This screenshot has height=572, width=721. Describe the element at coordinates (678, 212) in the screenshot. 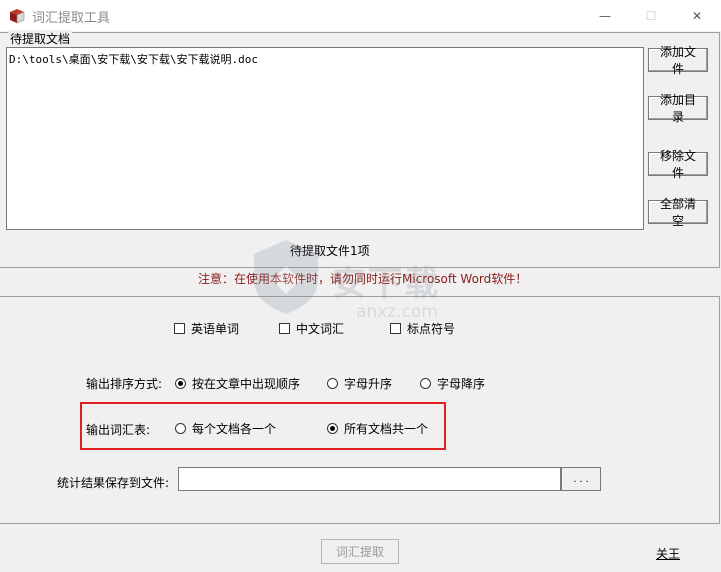

I see `clear-all-button: 全部清空` at that location.